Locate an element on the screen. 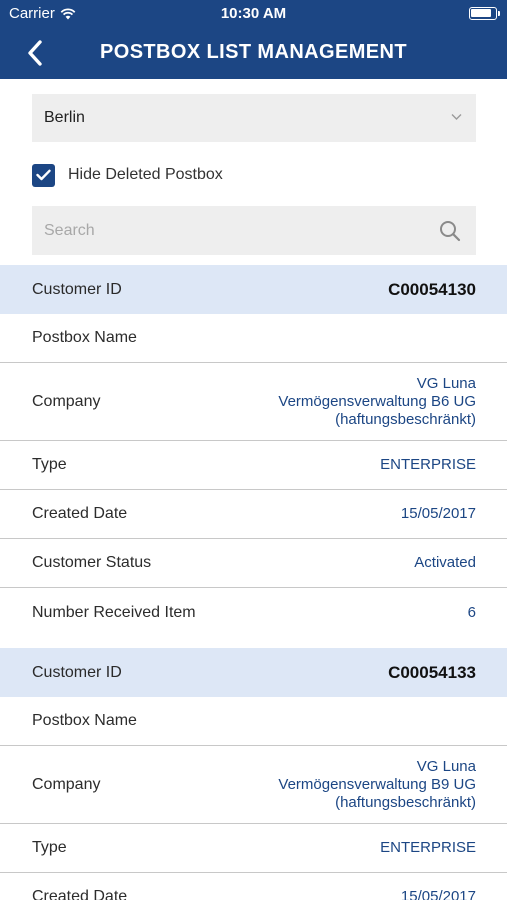 The height and width of the screenshot is (900, 507). hide-deleted-toggle: Hide Deleted Postbox is located at coordinates (127, 175).